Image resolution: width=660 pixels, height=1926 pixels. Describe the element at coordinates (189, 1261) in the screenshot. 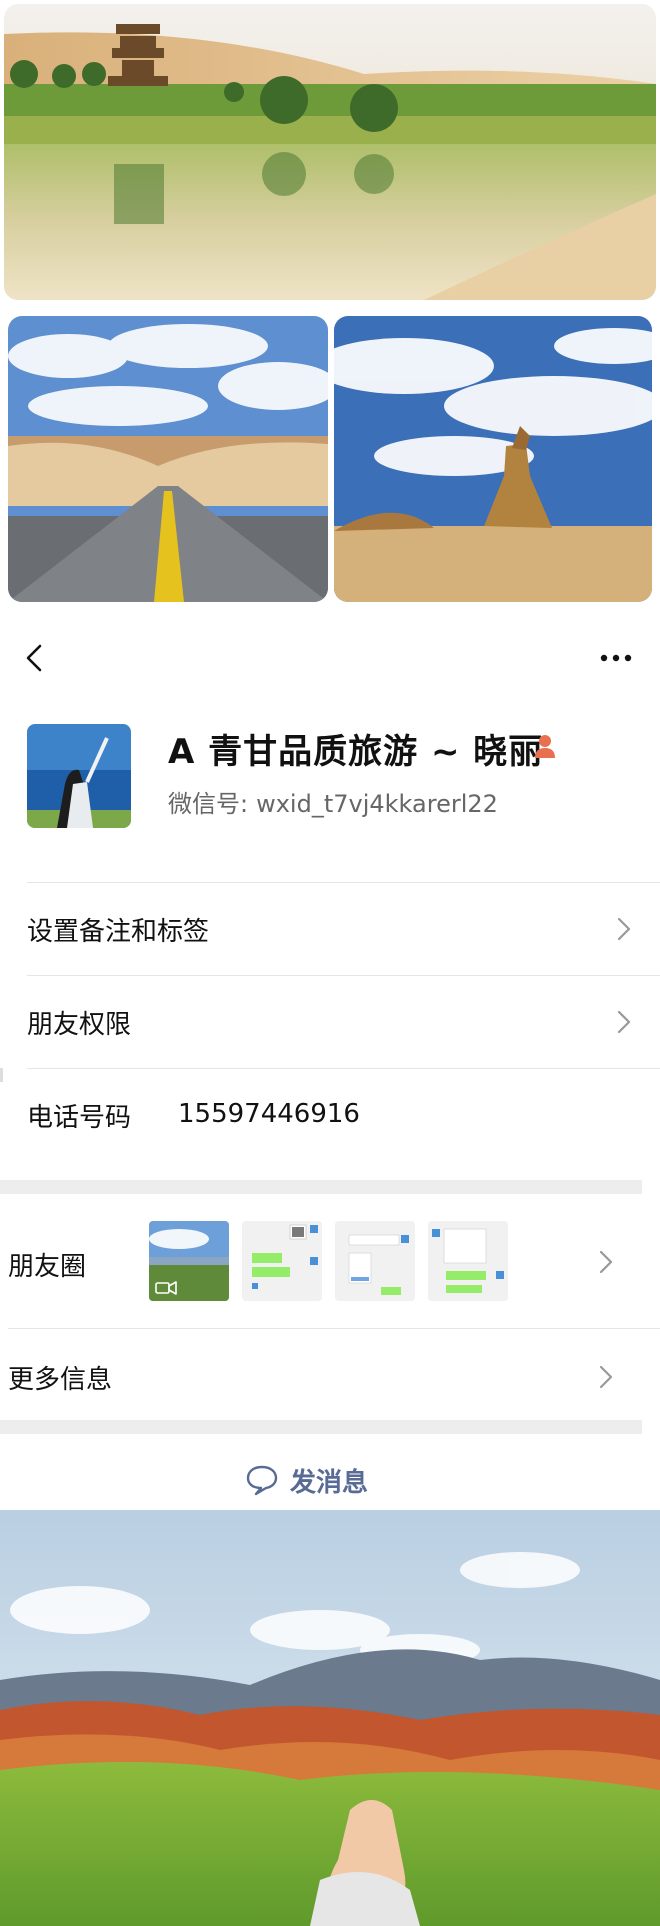

I see `moments-thumbnail-video` at that location.